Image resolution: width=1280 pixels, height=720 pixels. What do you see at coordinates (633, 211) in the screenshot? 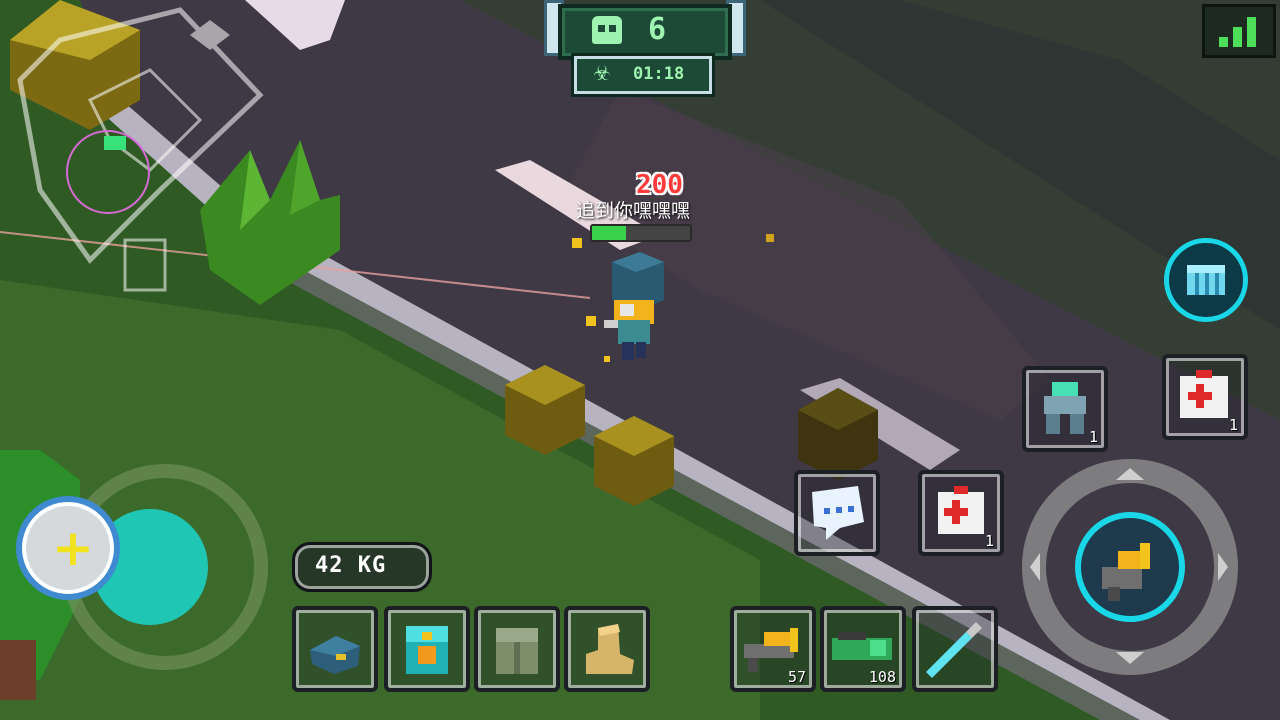
I see `player-name: 追到你嘿嘿嘿` at bounding box center [633, 211].